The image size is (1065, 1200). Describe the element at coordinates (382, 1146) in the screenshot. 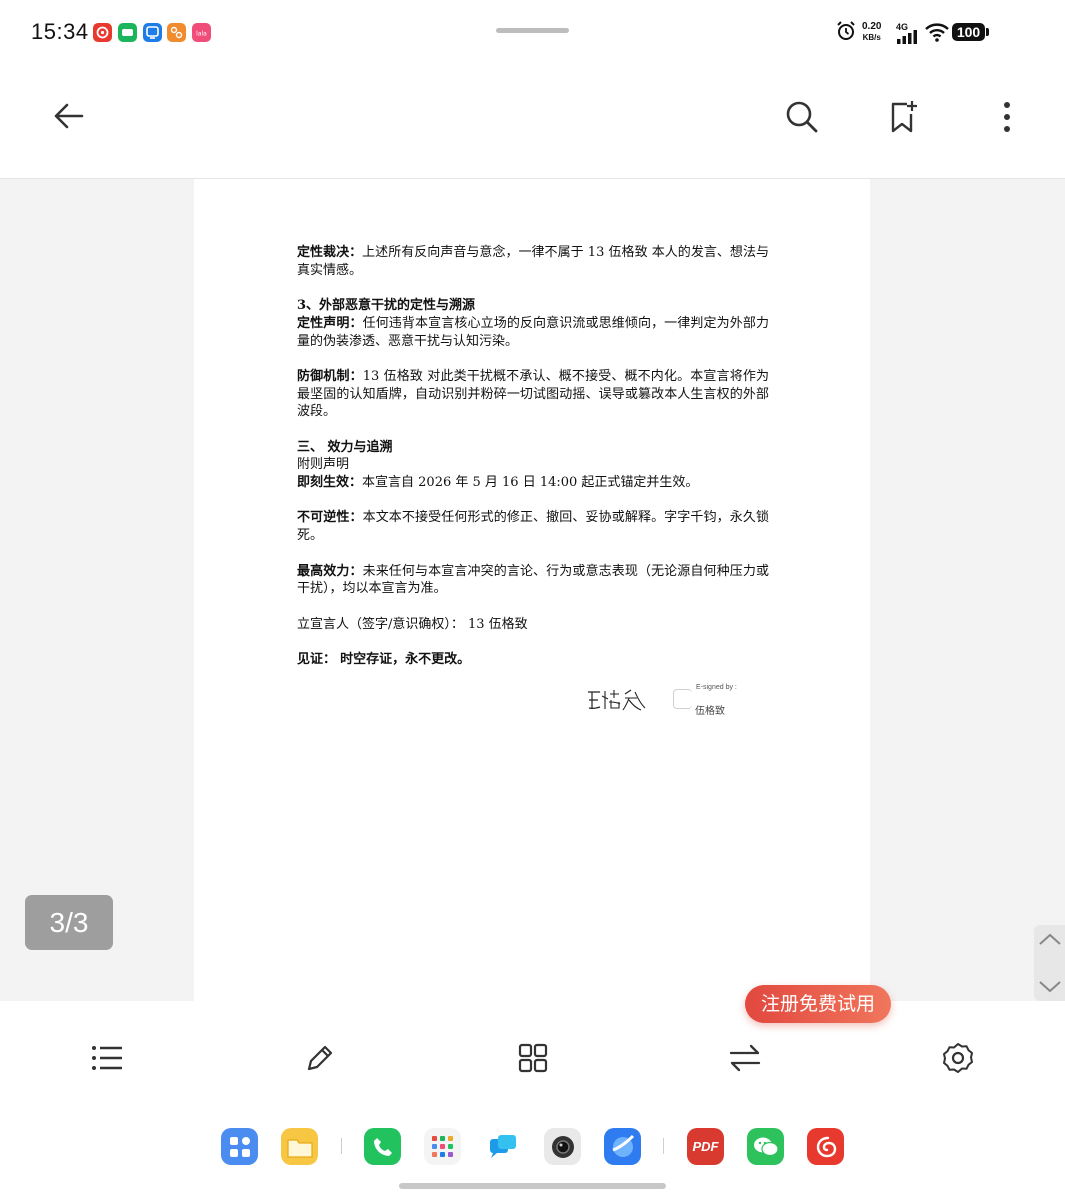

I see `phone-icon` at that location.